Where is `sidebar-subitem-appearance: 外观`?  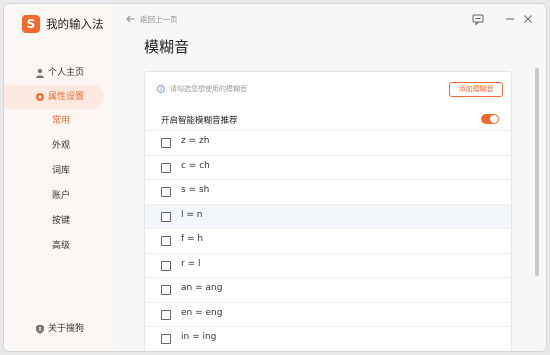 sidebar-subitem-appearance: 外观 is located at coordinates (59, 146).